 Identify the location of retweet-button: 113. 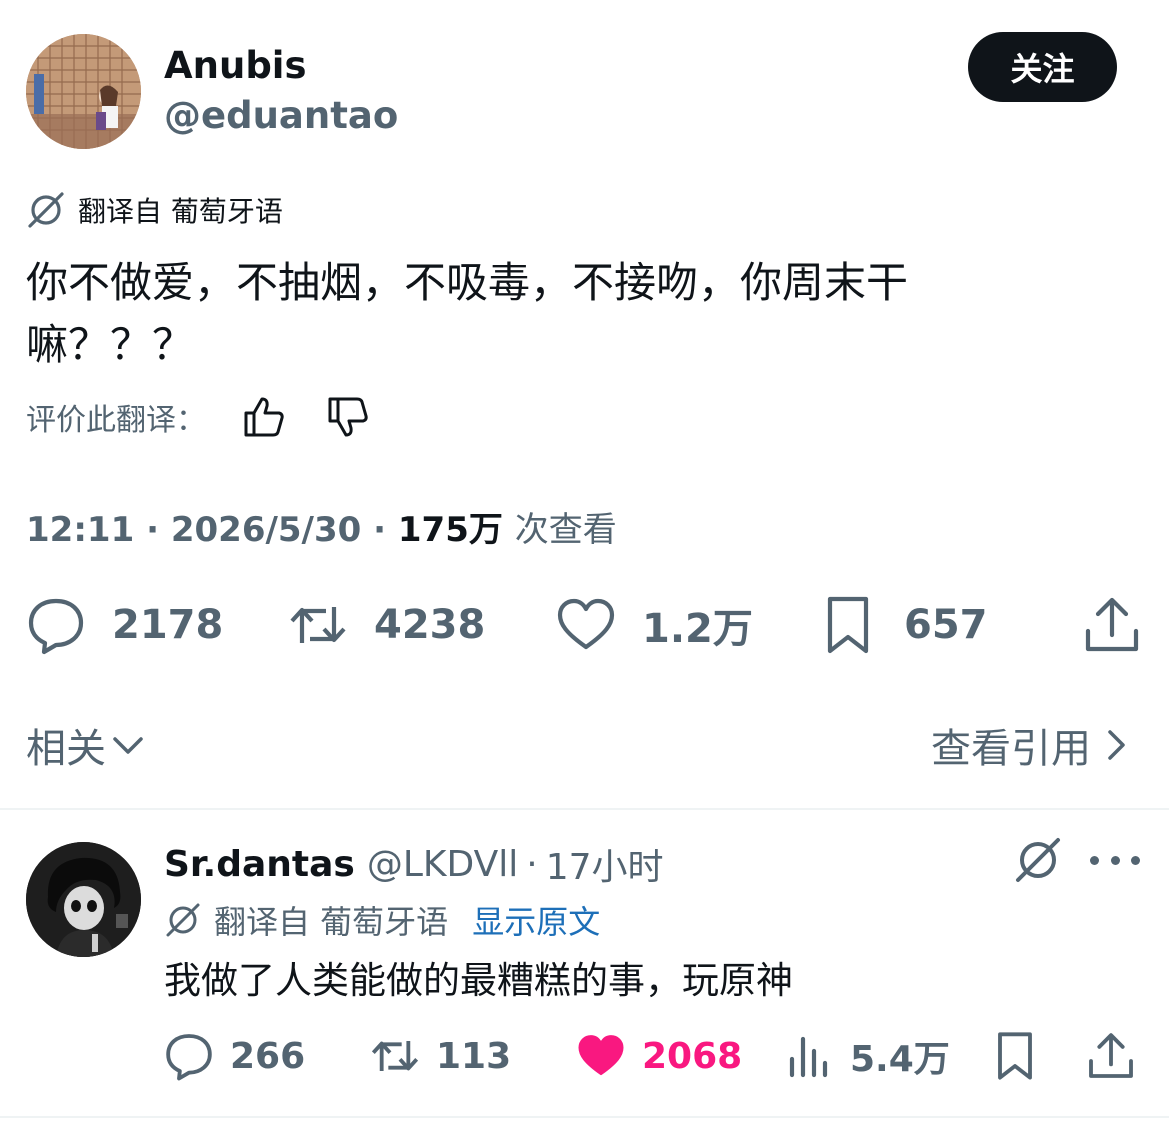
(440, 1056).